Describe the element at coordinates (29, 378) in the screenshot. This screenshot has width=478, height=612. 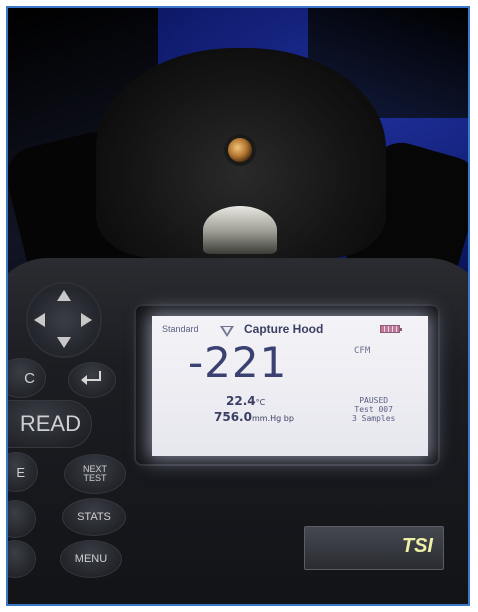
I see `c-button-label: C` at that location.